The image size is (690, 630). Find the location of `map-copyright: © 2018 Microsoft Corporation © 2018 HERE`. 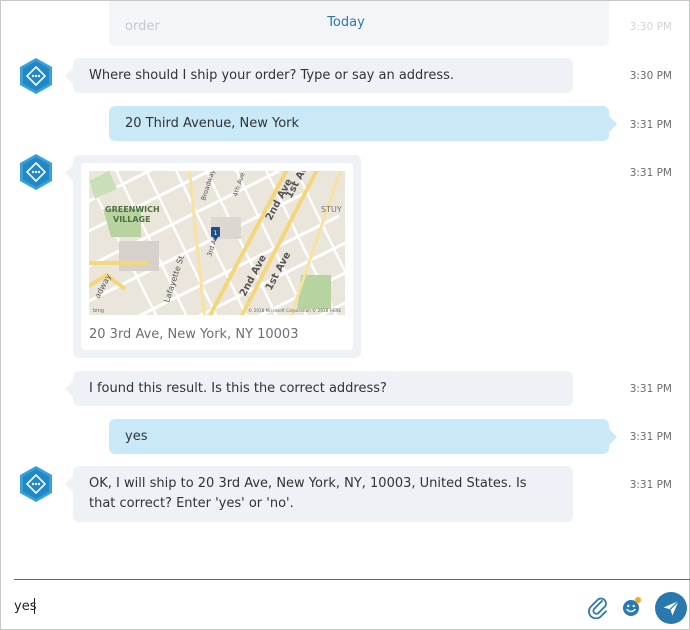

map-copyright: © 2018 Microsoft Corporation © 2018 HERE is located at coordinates (294, 310).